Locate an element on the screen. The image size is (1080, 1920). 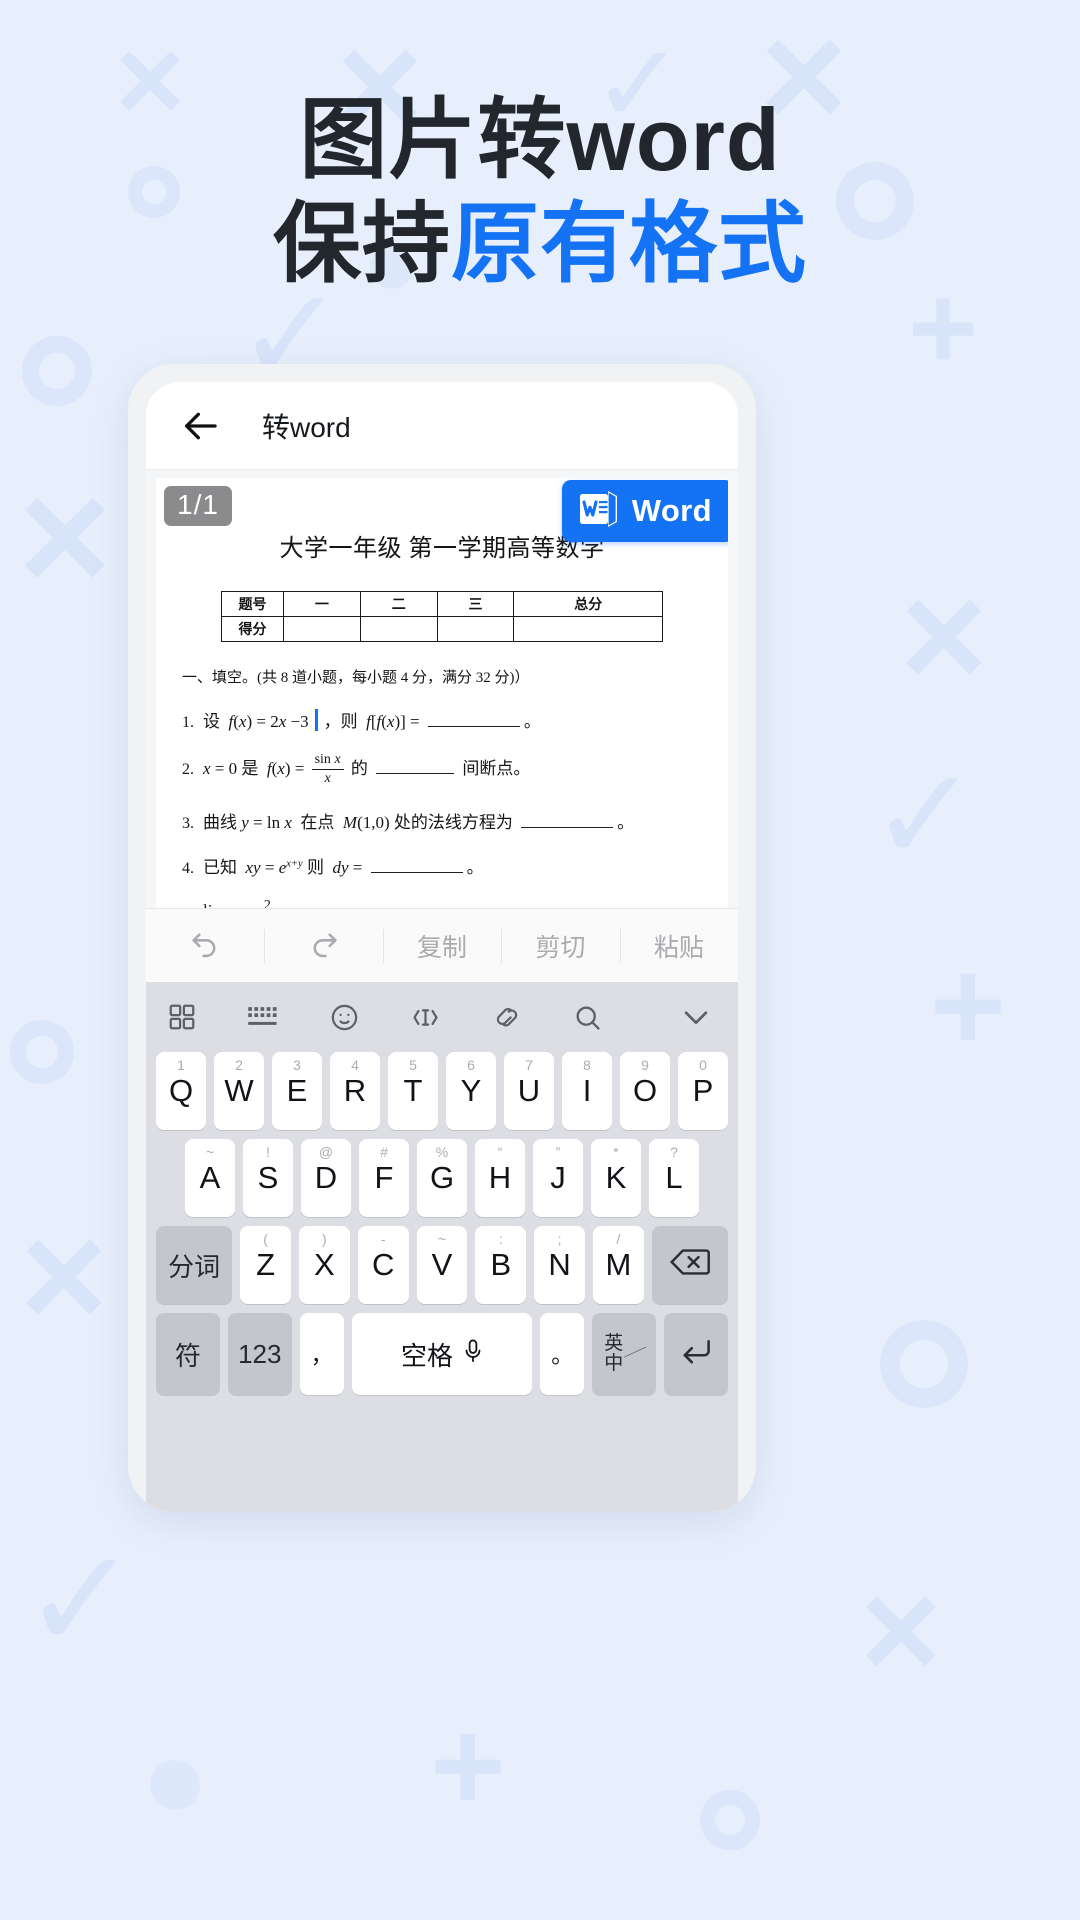
grid-icon is located at coordinates (182, 1017).